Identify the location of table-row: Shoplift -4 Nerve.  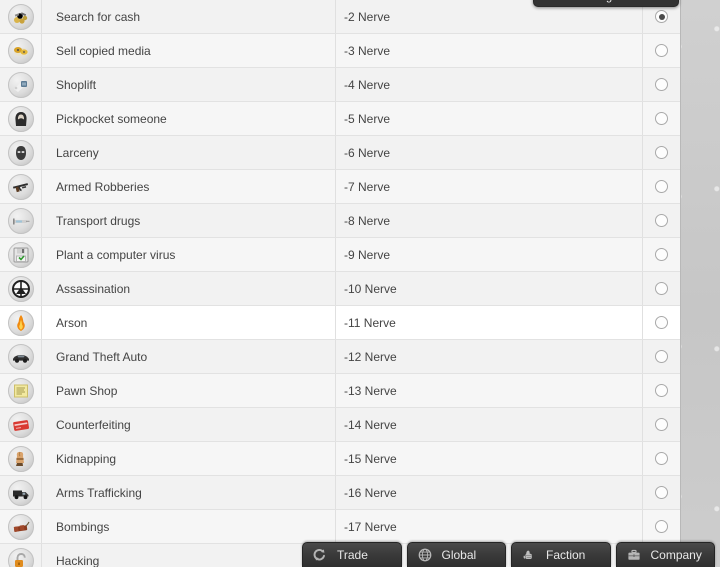
(340, 85).